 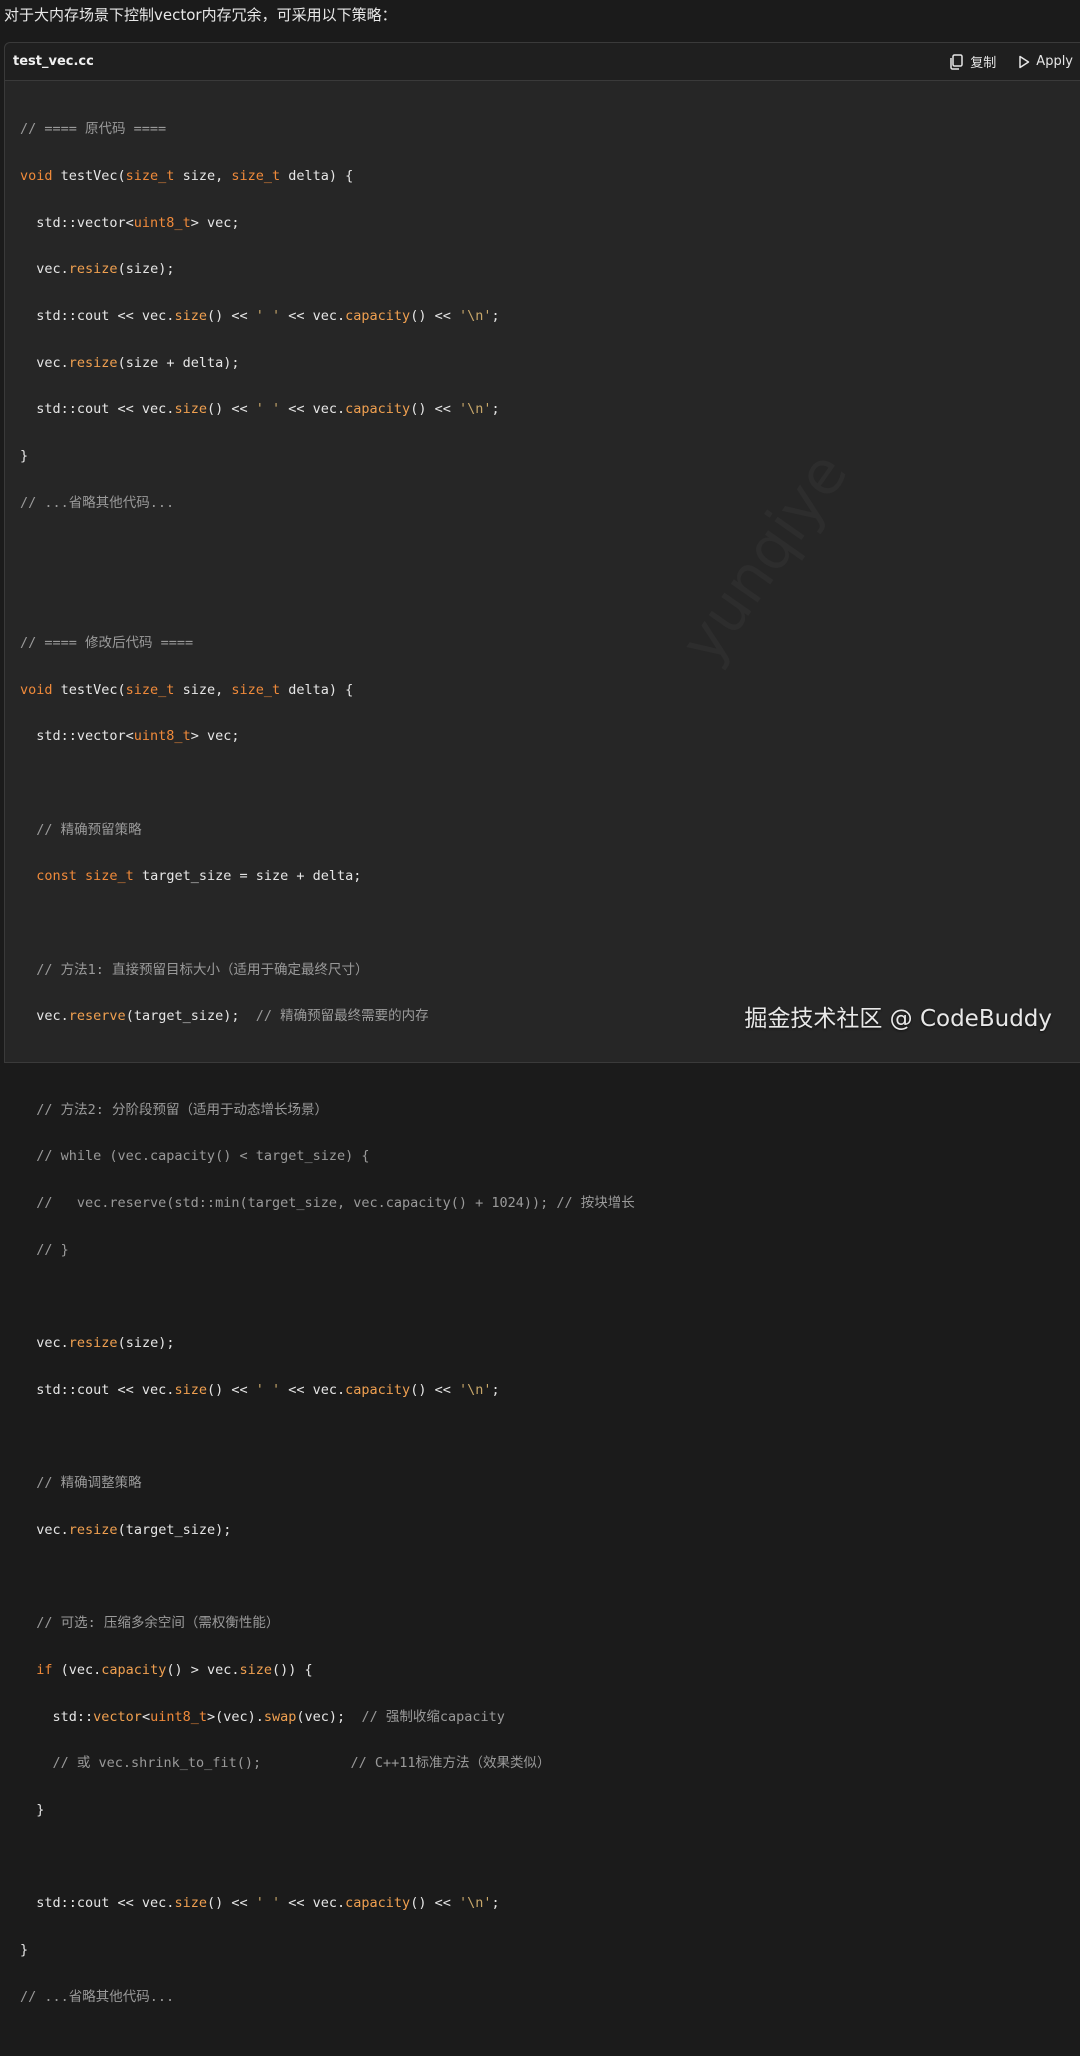 I want to click on code-line: // 精确调整策略, so click(x=81, y=1483).